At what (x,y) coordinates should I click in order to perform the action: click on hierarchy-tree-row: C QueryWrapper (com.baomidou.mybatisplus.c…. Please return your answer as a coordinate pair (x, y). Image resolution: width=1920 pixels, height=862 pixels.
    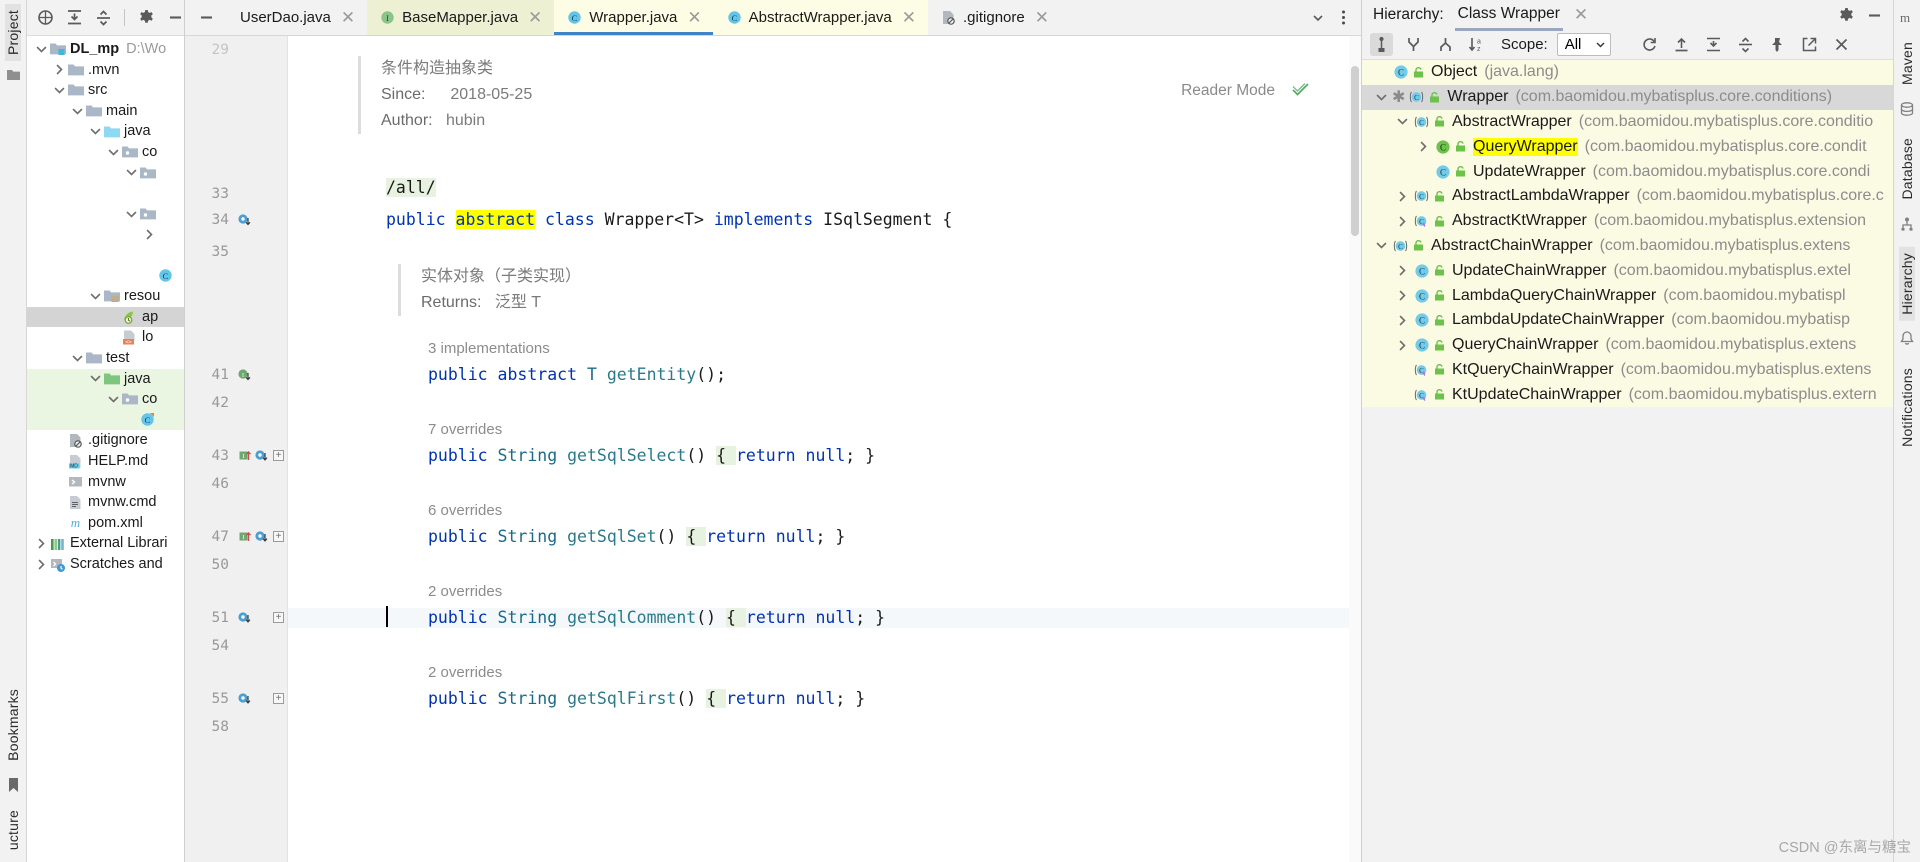
    Looking at the image, I should click on (1627, 147).